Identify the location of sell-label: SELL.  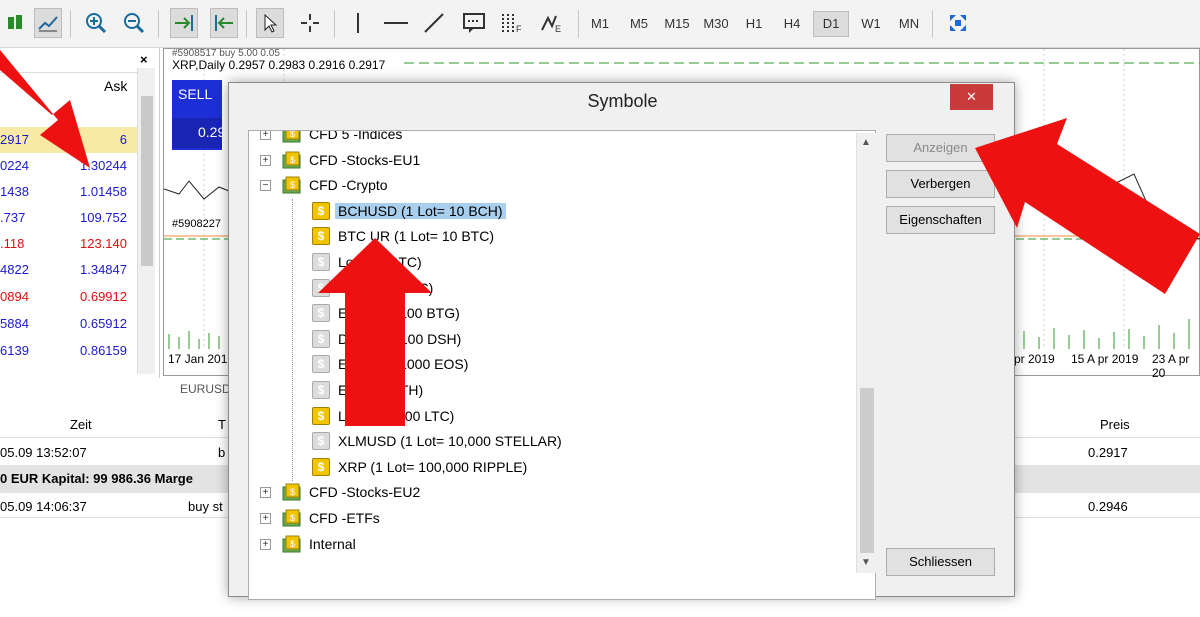
(195, 94).